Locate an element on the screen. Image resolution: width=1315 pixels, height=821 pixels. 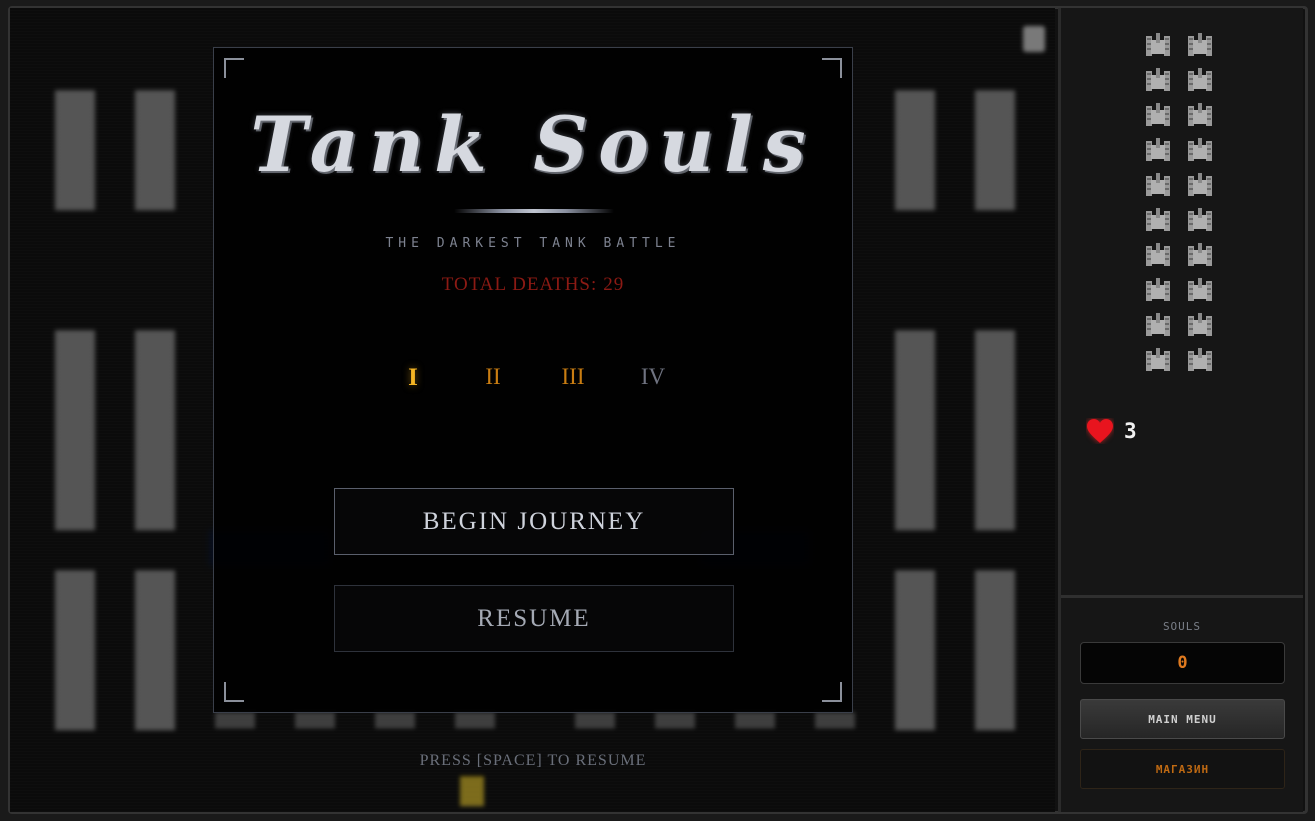
resume-button: RESUME is located at coordinates (534, 618).